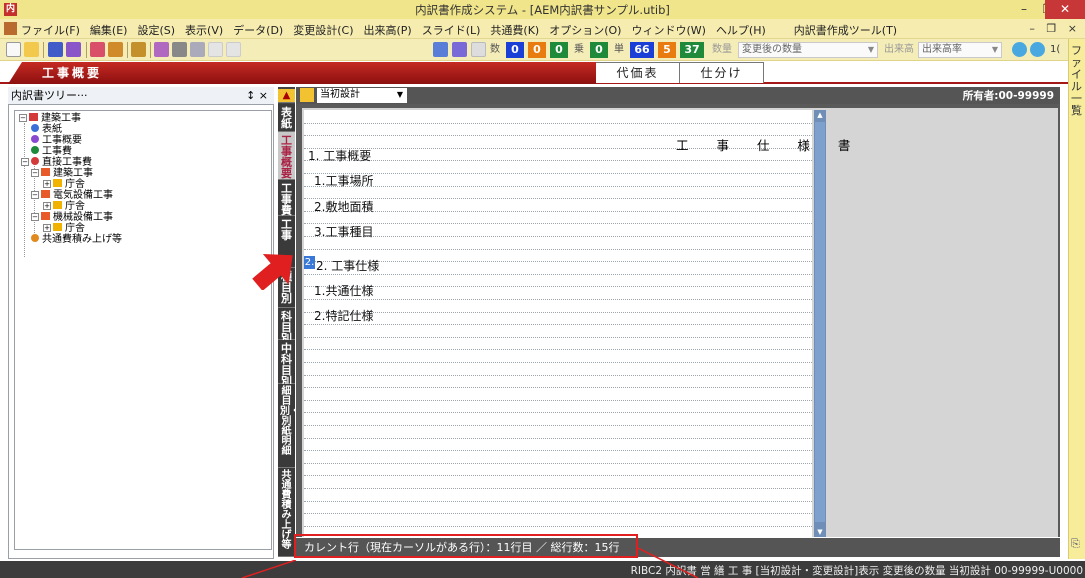 This screenshot has height=578, width=1085. I want to click on cut-icon, so click(97, 49).